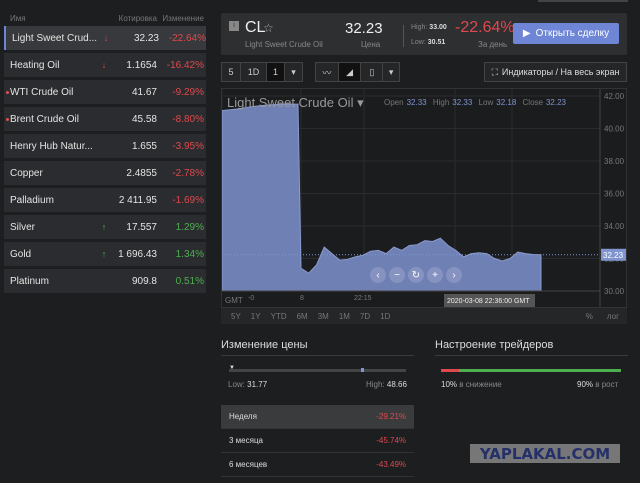 The image size is (640, 483). What do you see at coordinates (494, 345) in the screenshot?
I see `sentiment-title: Настроение трейдеров` at bounding box center [494, 345].